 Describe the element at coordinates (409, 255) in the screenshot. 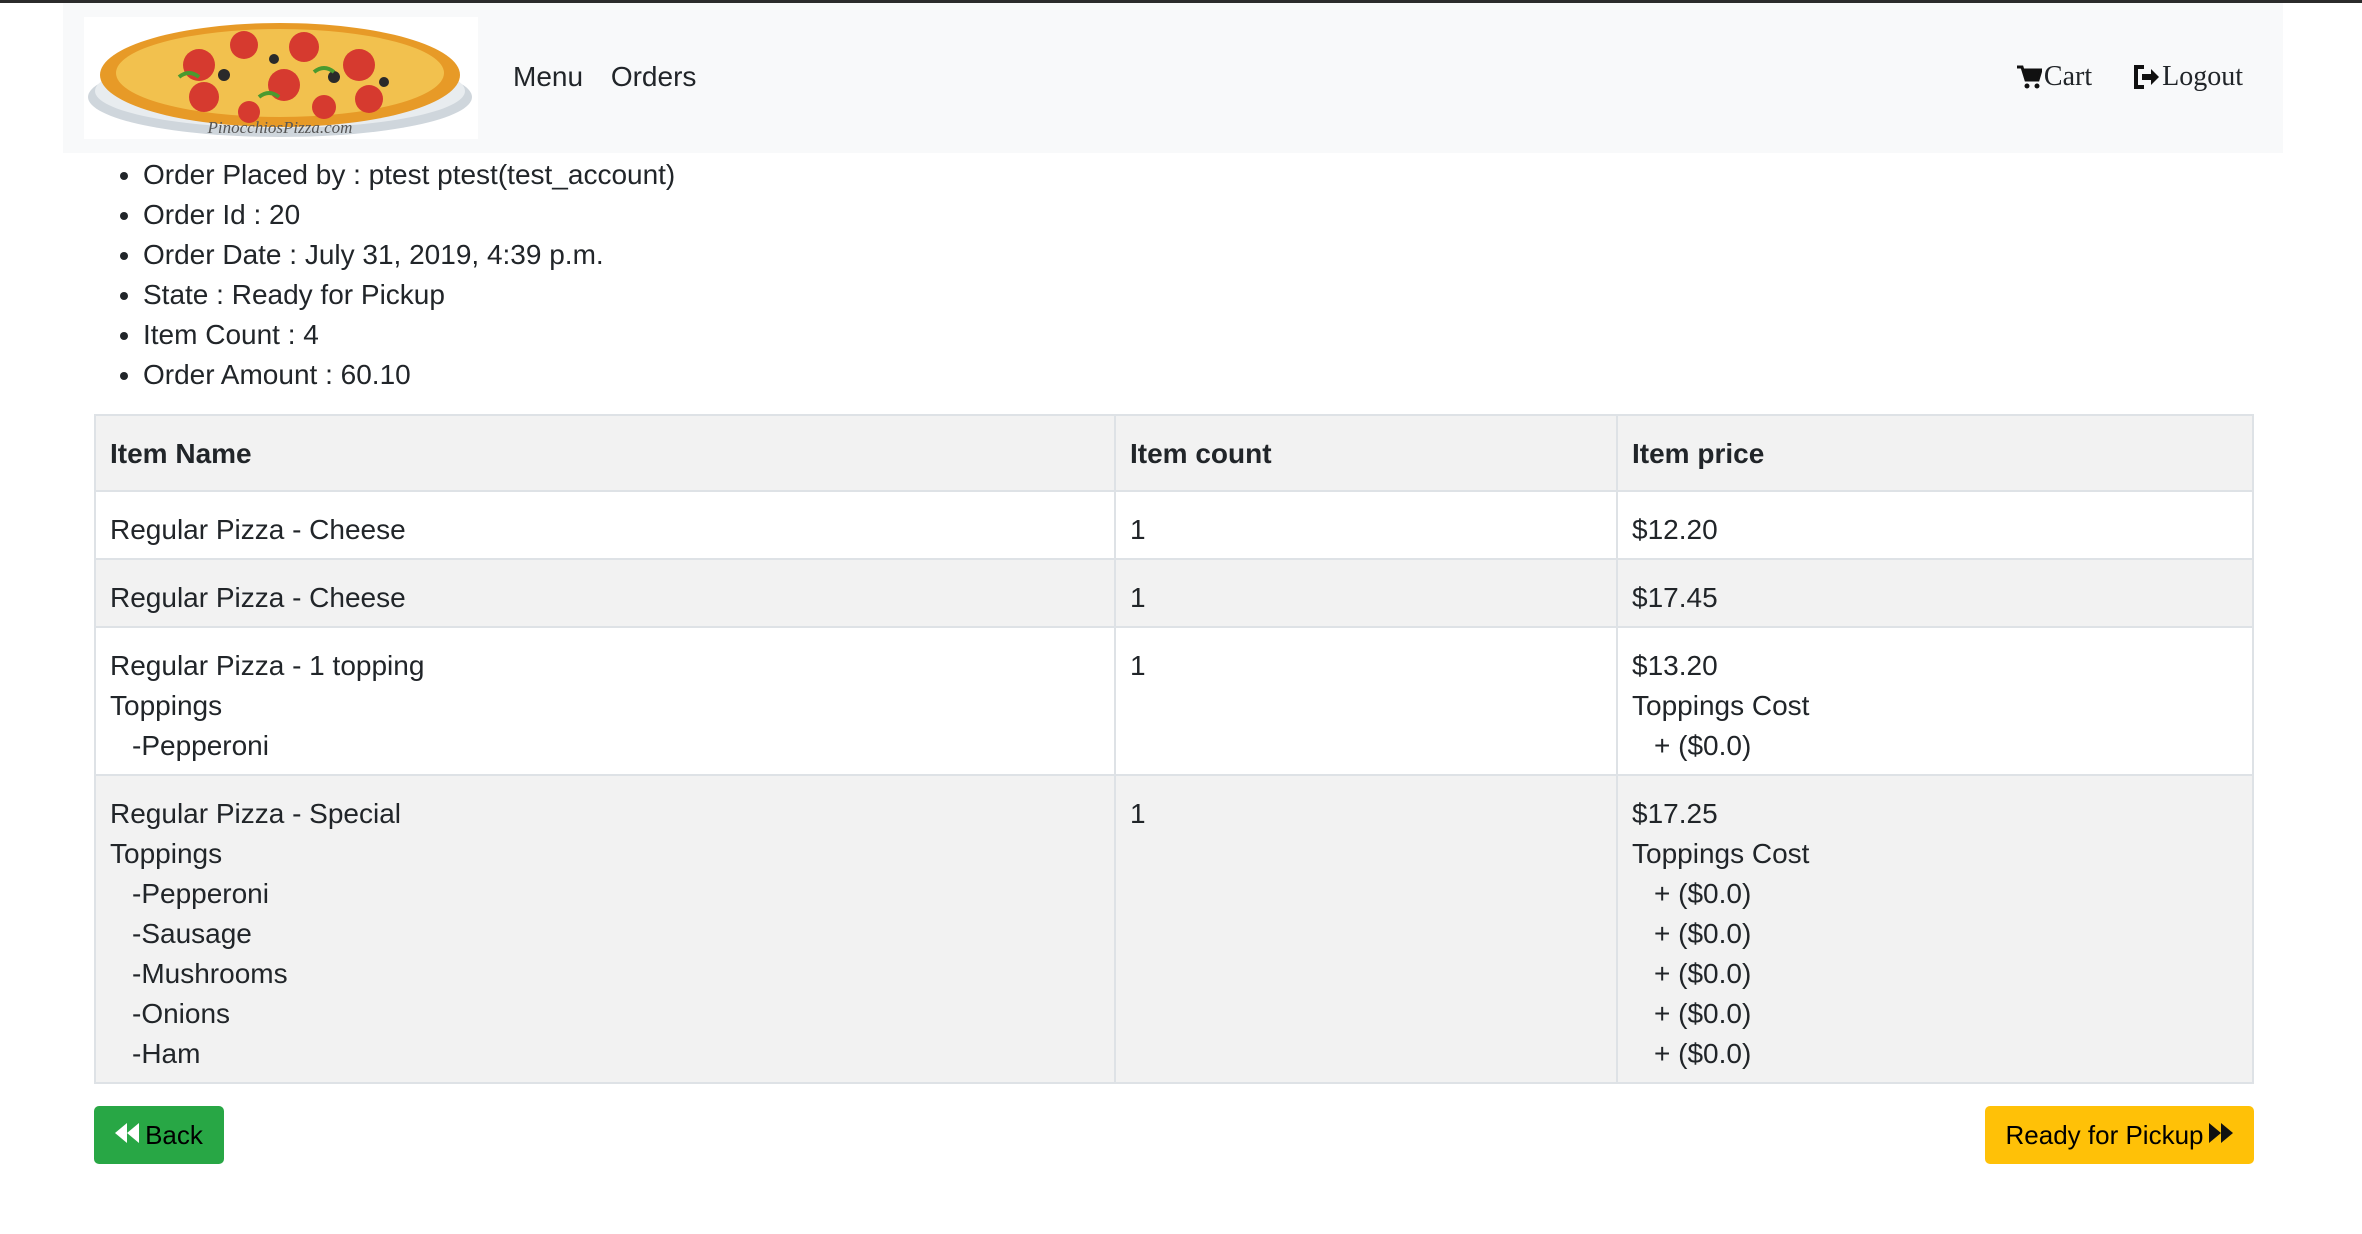

I see `order-detail-date: Order Date : July 31, 2019, 4:39 p.m.` at that location.